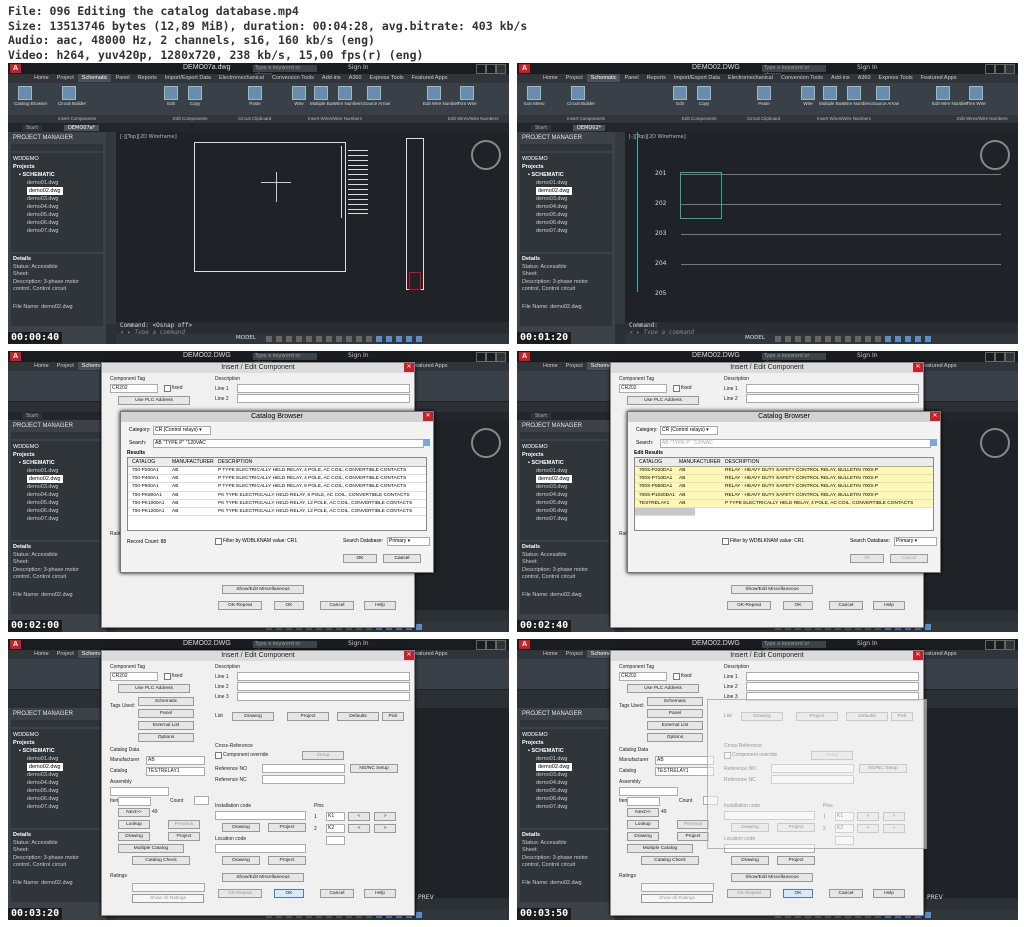 The width and height of the screenshot is (1024, 927). Describe the element at coordinates (689, 430) in the screenshot. I see `category-select: CR (Control relays) ▾` at that location.